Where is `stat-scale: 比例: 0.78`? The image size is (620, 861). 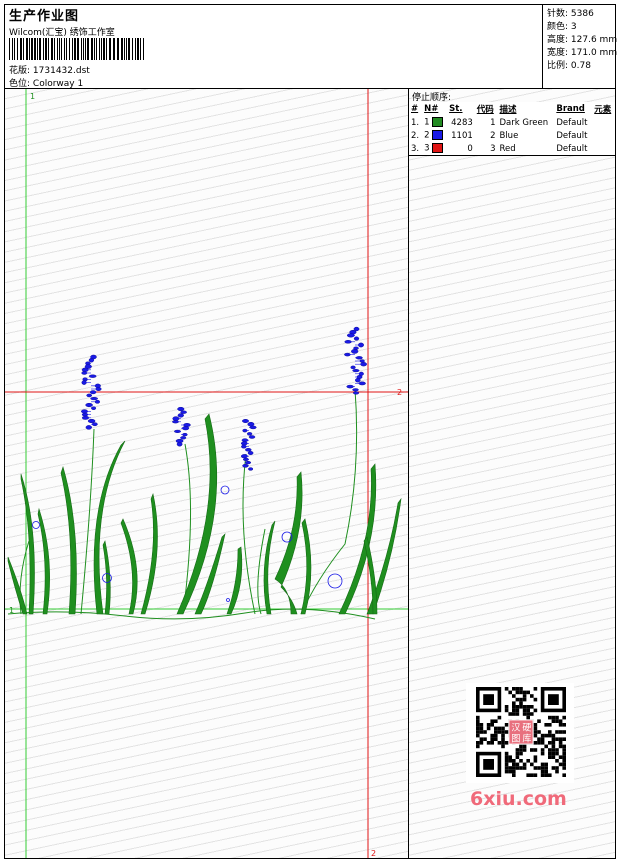
stat-scale: 比例: 0.78 is located at coordinates (569, 64).